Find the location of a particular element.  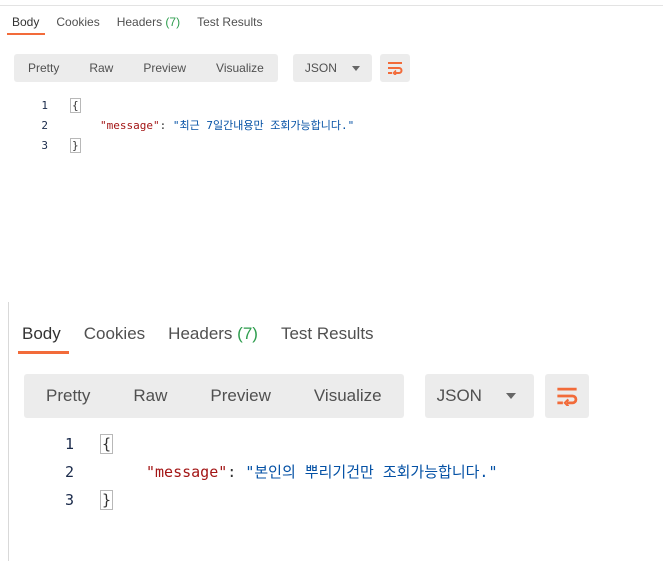

json-string-value: "본인의 뿌리기건만 조회가능합니다." is located at coordinates (371, 472).